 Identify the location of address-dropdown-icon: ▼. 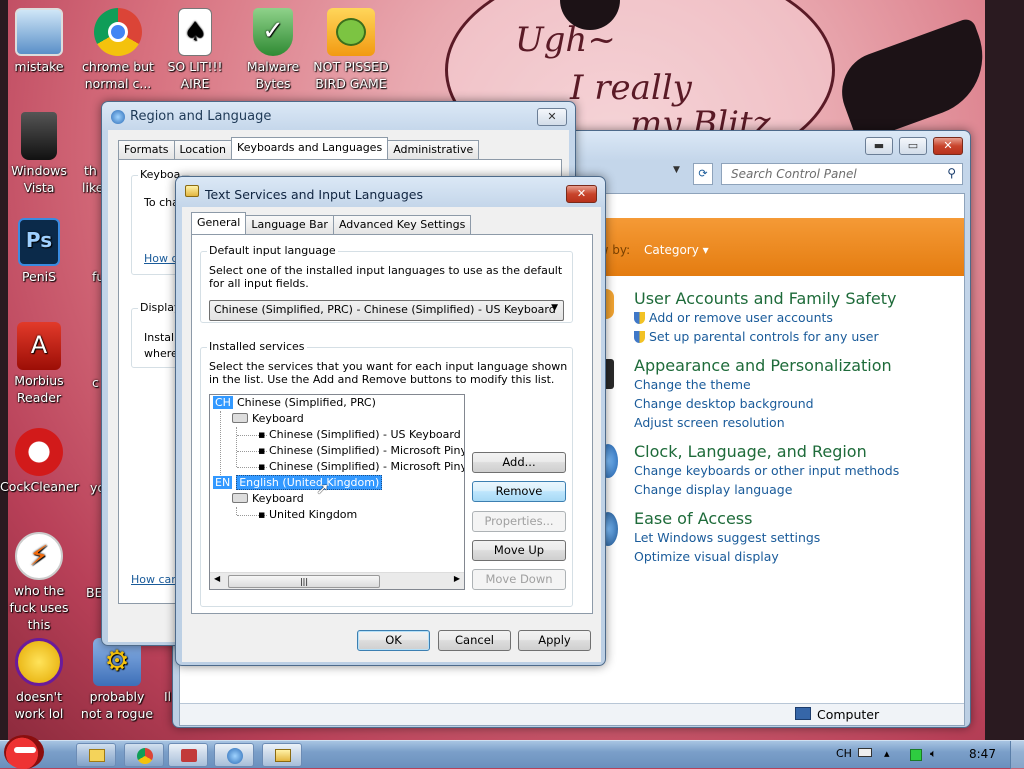
(680, 172).